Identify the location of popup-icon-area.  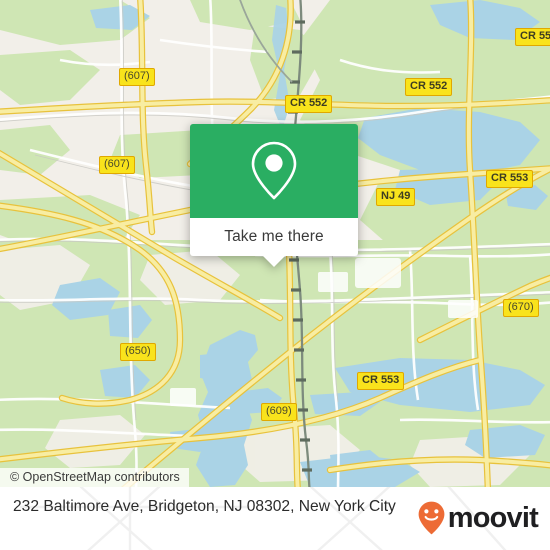
(274, 171).